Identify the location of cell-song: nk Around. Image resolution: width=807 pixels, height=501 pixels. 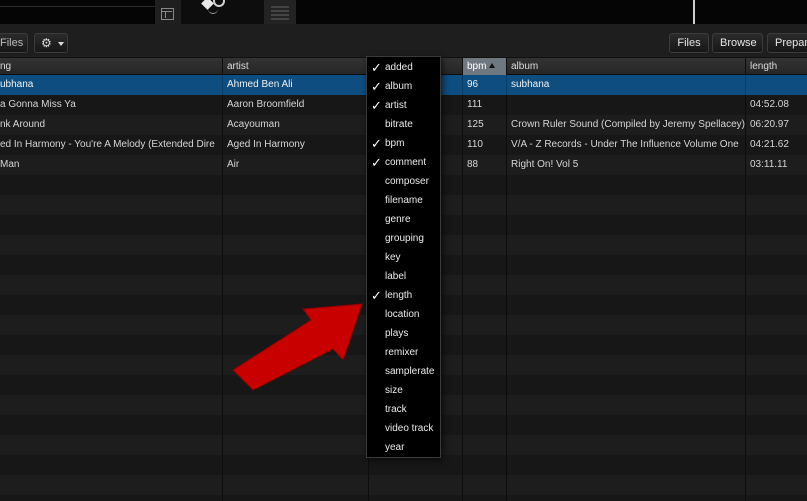
(23, 124).